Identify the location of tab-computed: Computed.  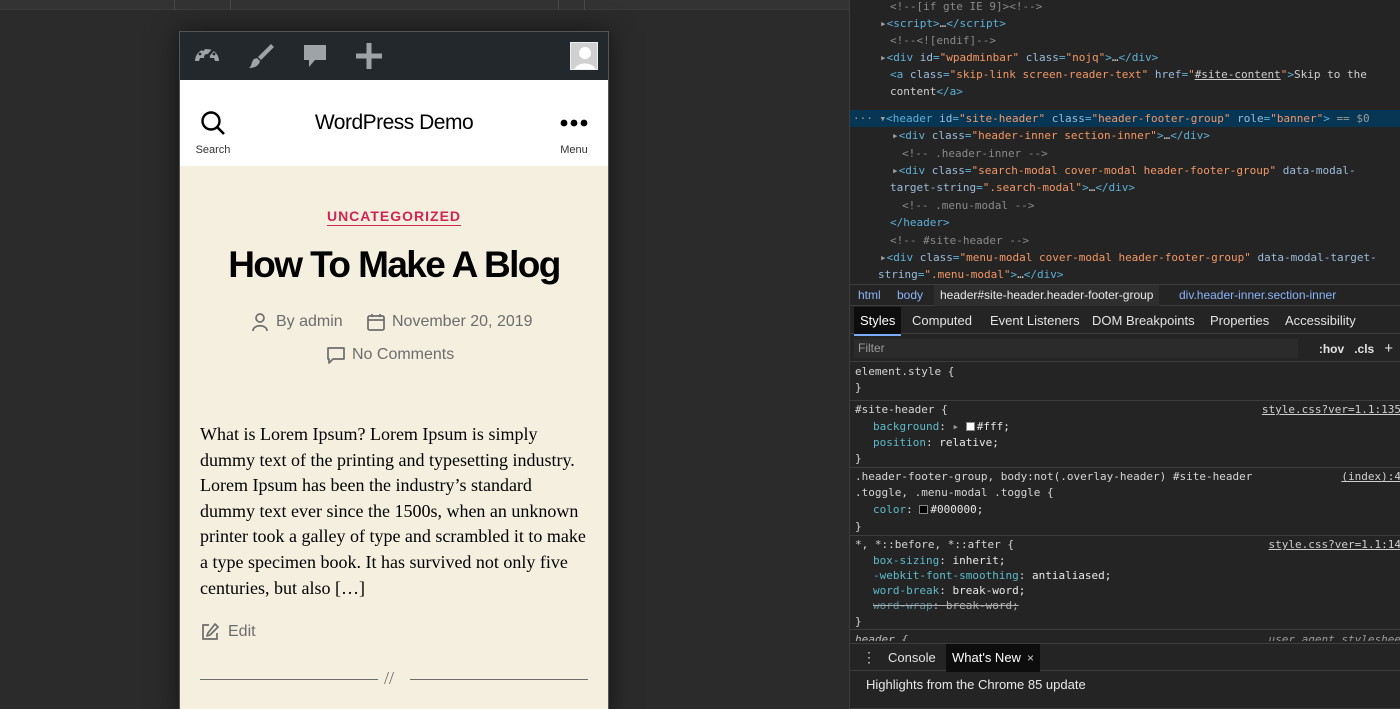
(942, 320).